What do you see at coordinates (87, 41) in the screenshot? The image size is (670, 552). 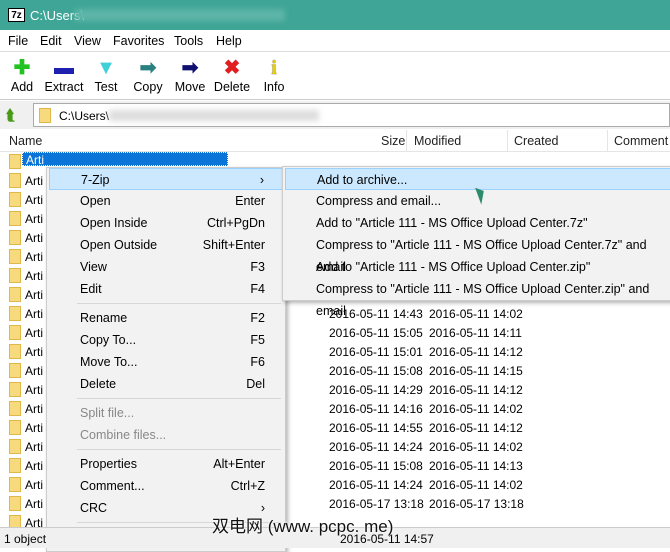 I see `menu-view: View` at bounding box center [87, 41].